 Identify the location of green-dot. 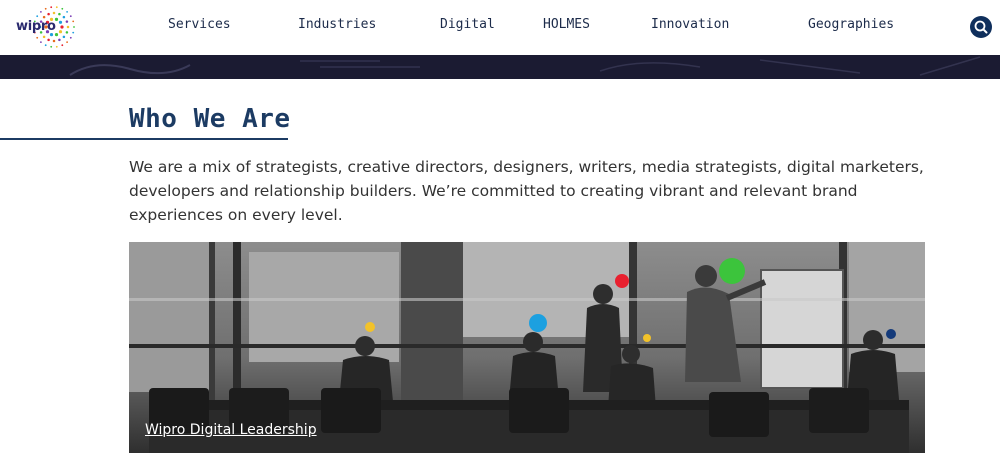
(732, 271).